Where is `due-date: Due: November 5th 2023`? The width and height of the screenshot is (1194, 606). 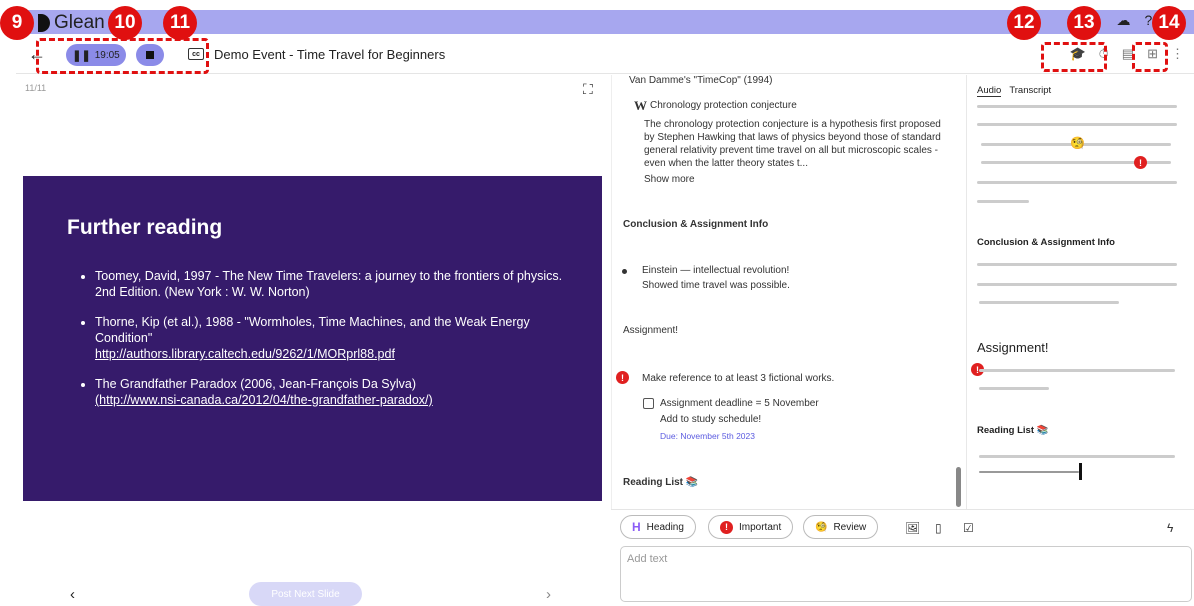 due-date: Due: November 5th 2023 is located at coordinates (707, 436).